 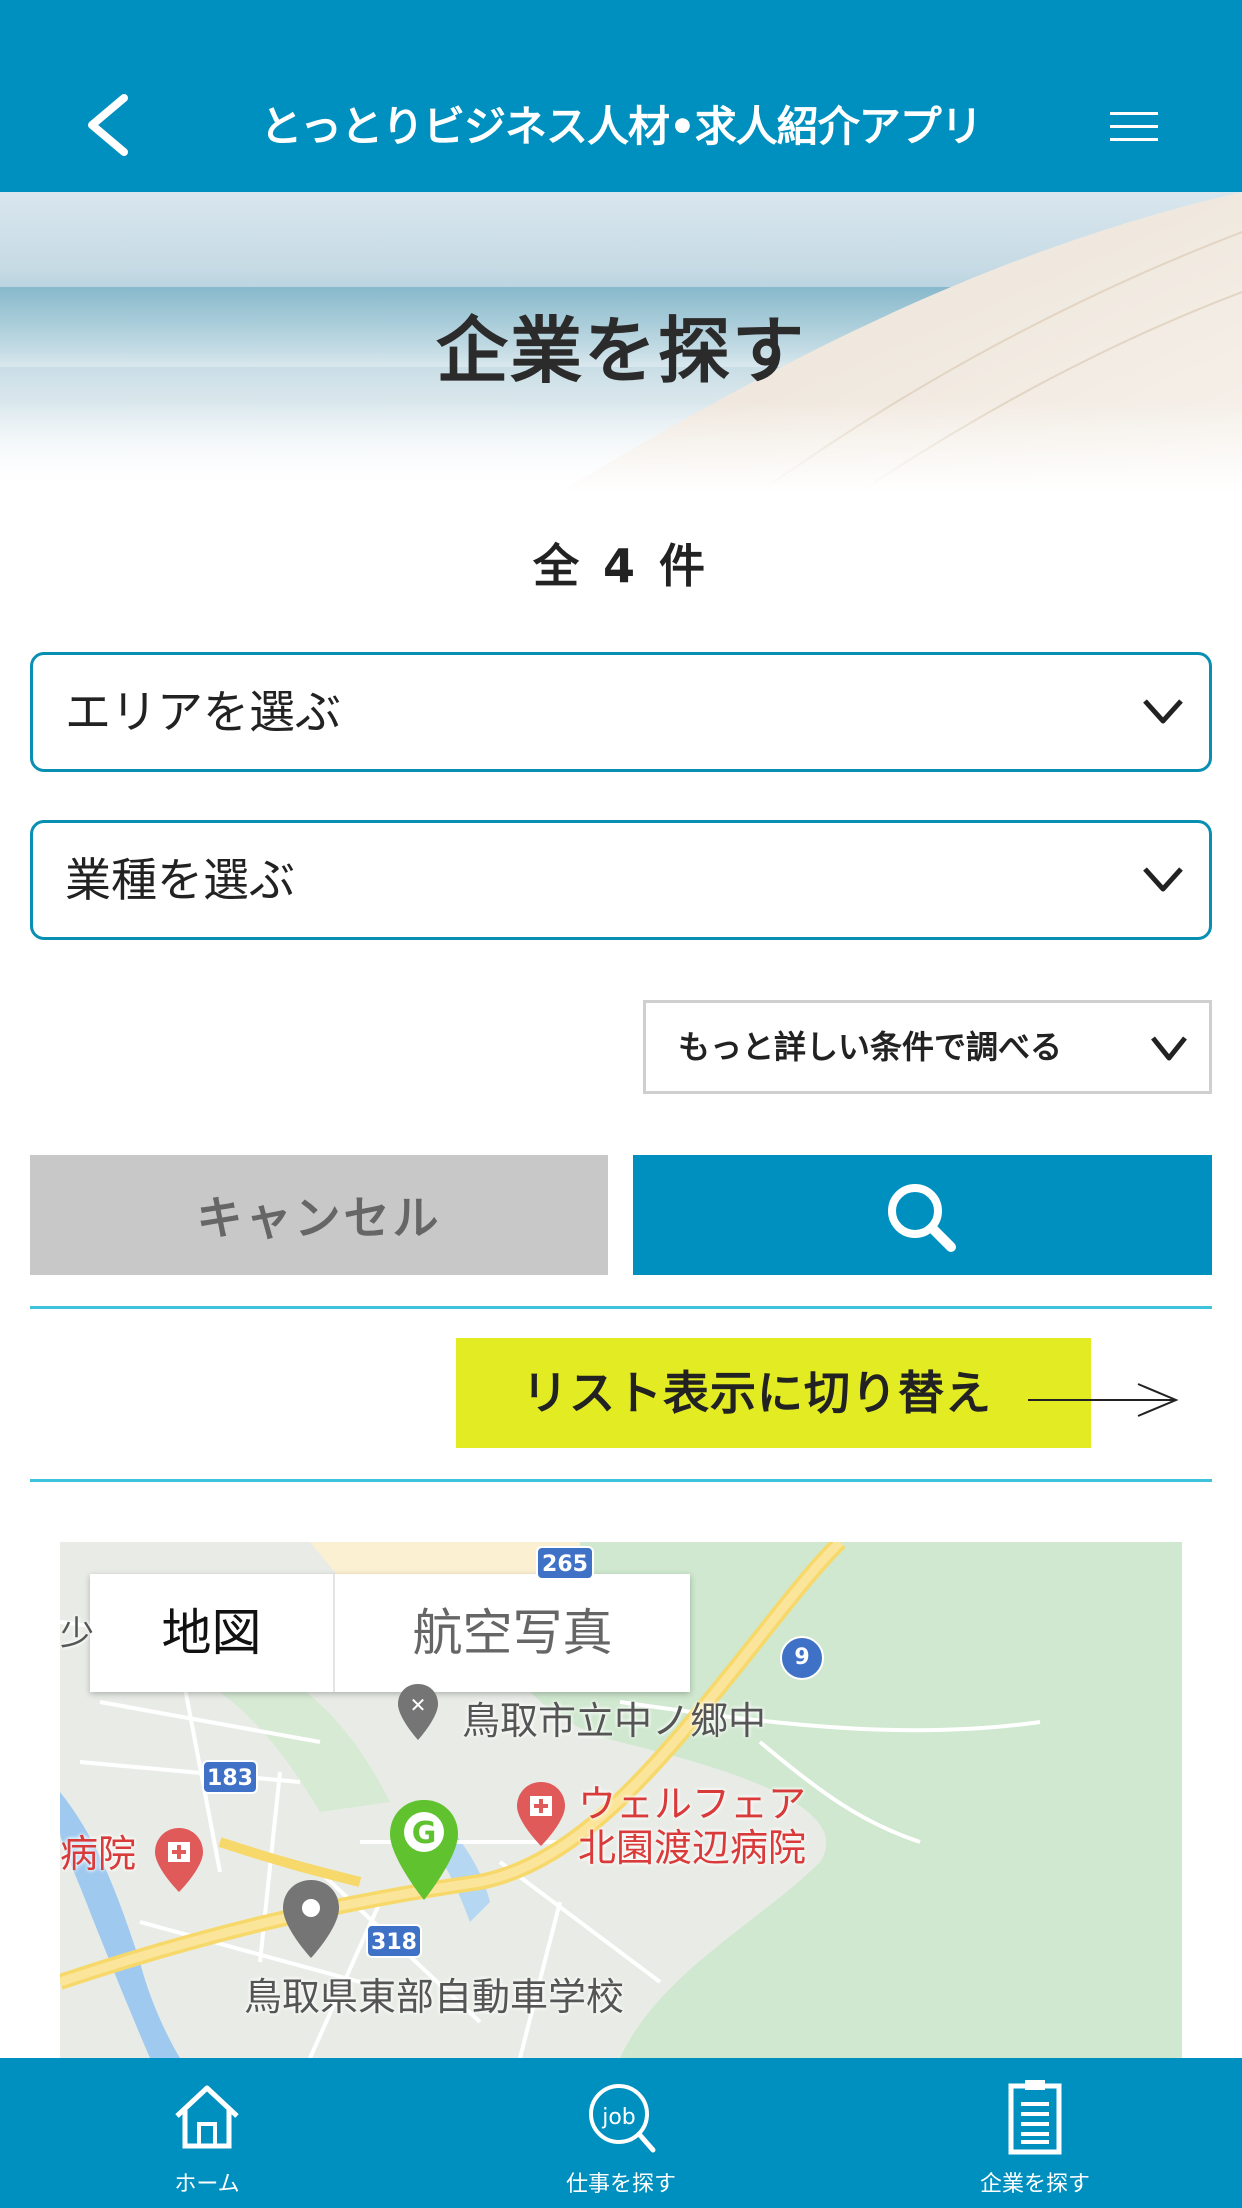 I want to click on company-marker-icon: G, so click(x=424, y=1850).